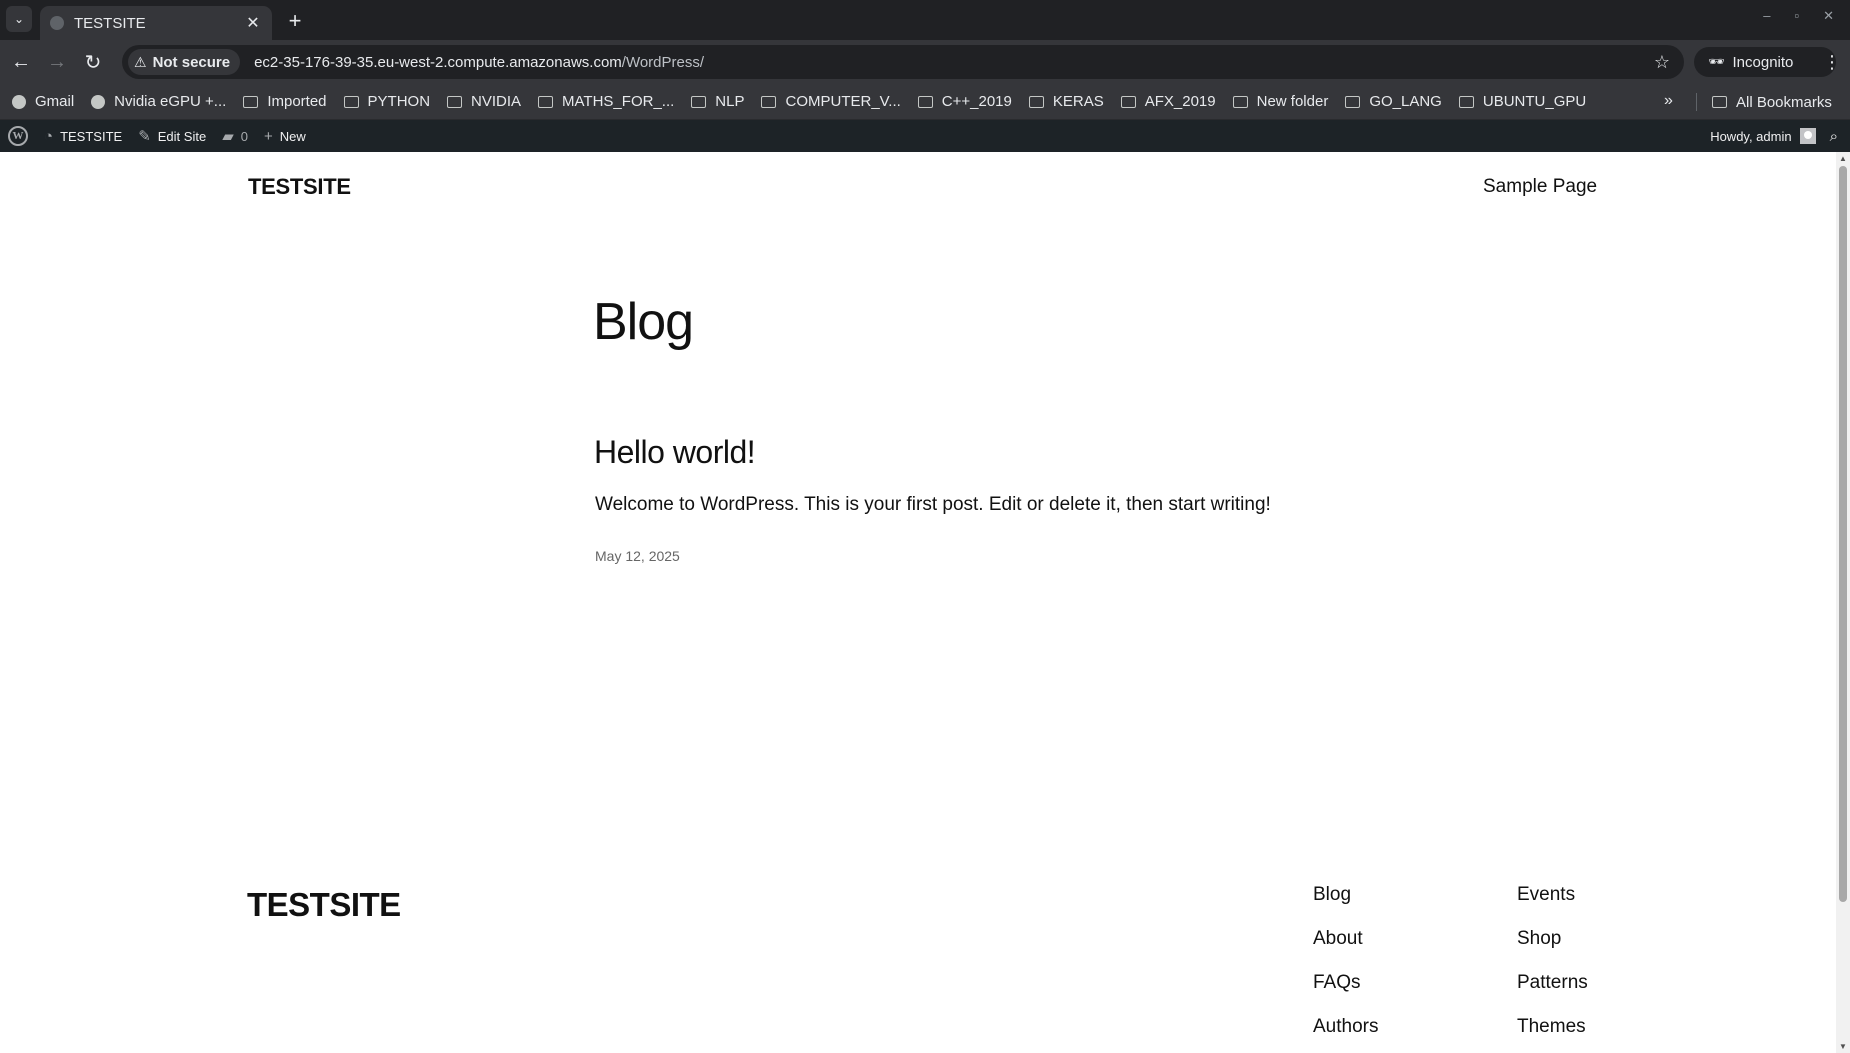  I want to click on reload-button: ↻, so click(93, 62).